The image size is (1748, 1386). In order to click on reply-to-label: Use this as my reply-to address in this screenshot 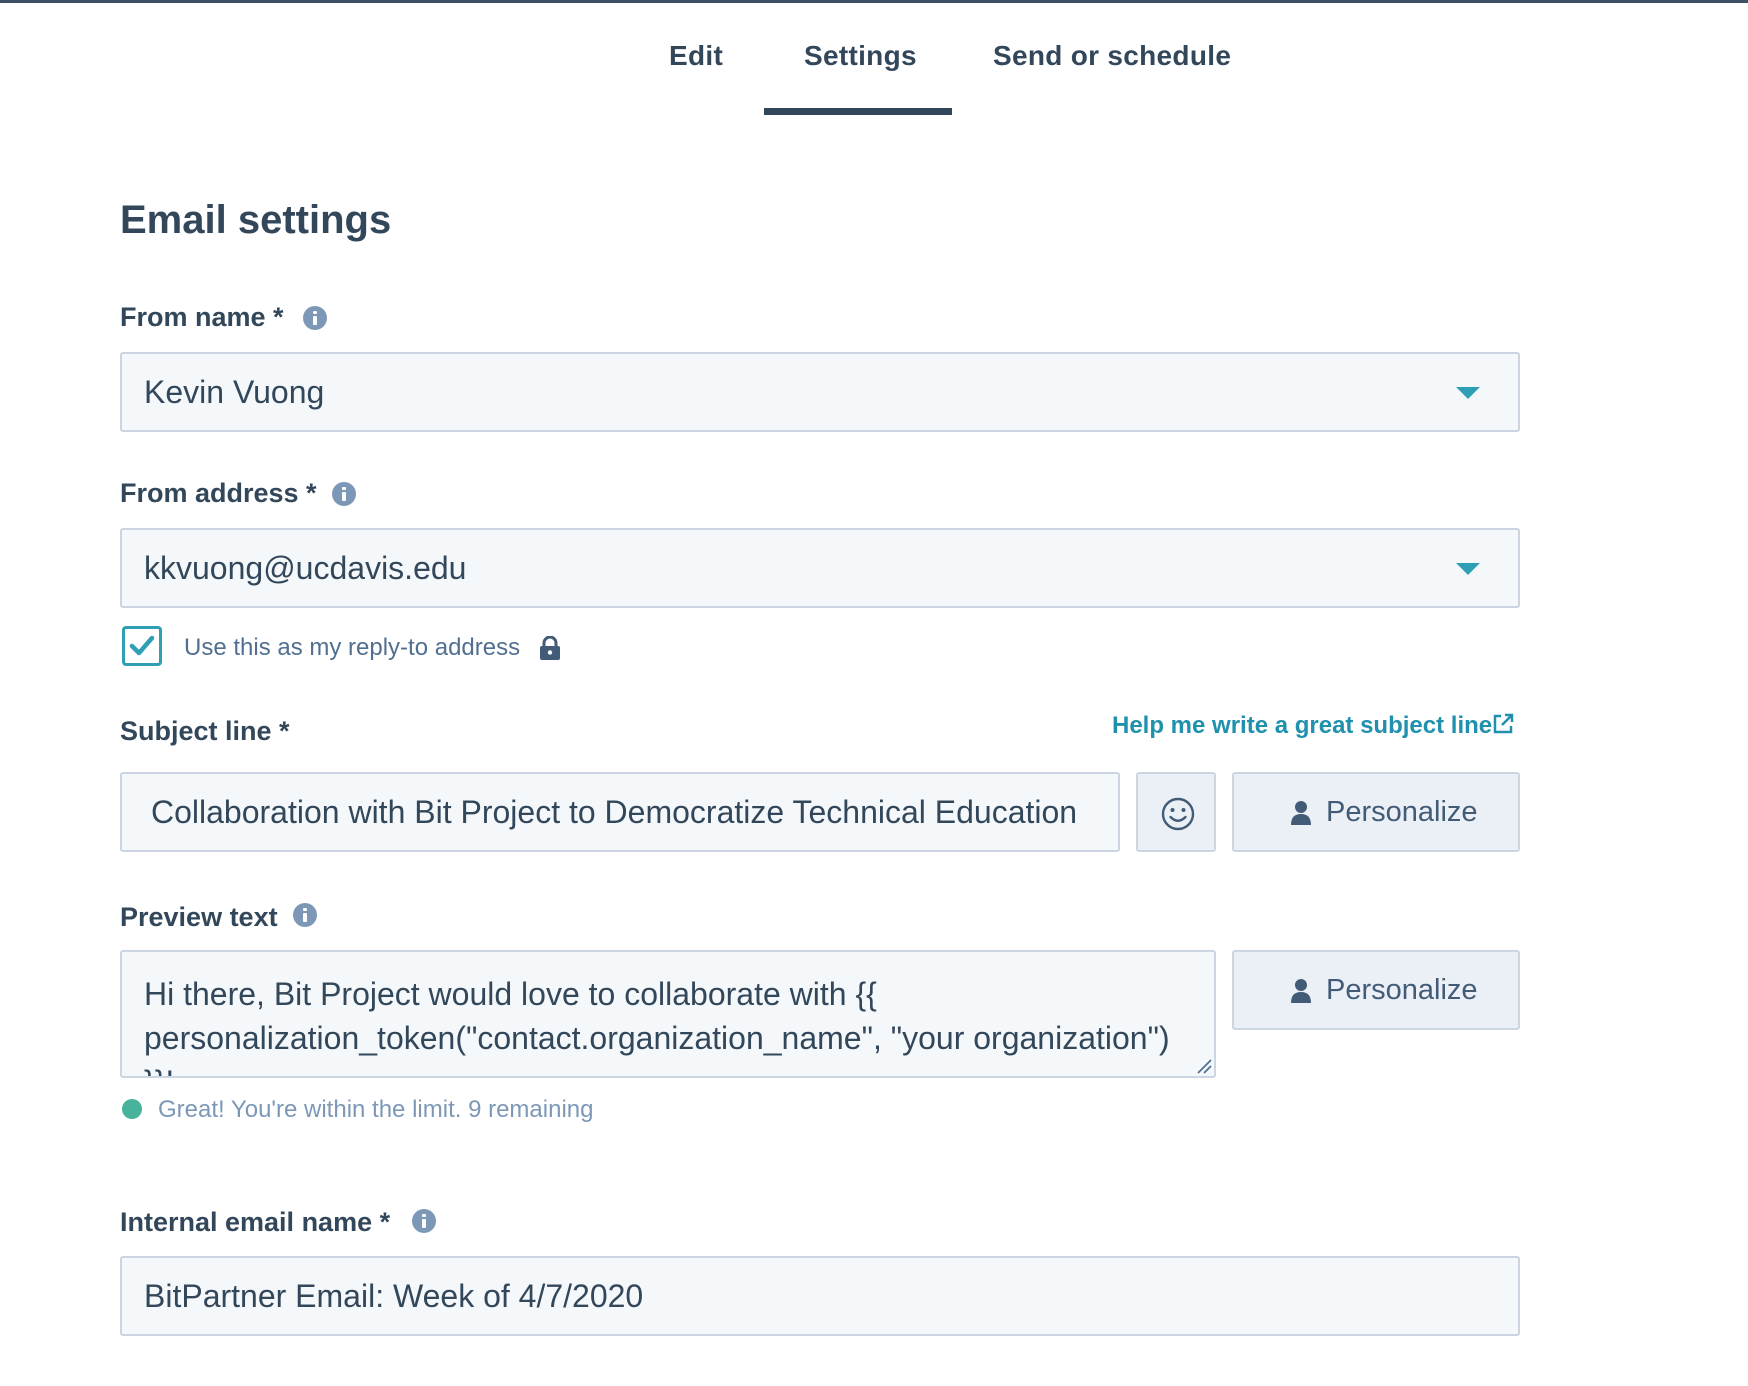, I will do `click(352, 647)`.